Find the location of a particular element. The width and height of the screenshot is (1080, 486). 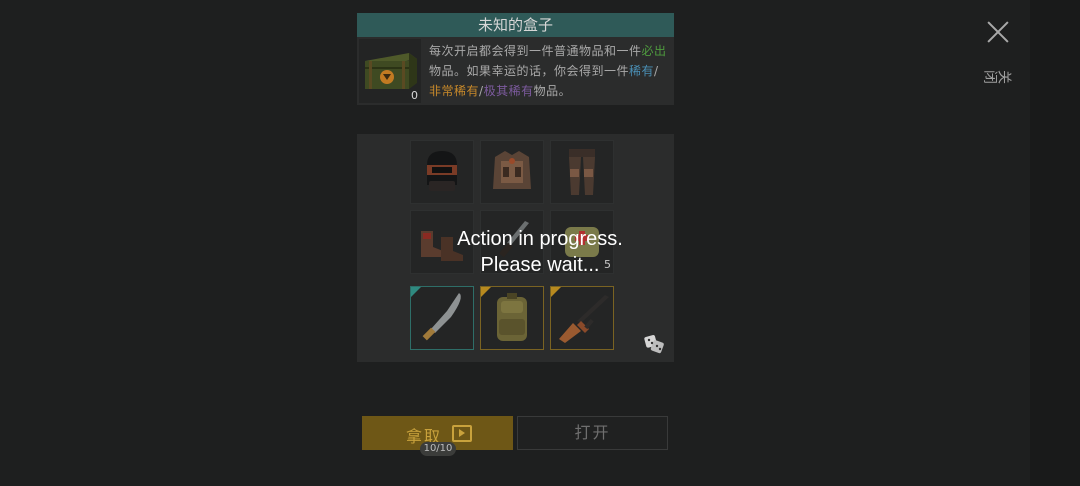

tactical-backpack-icon is located at coordinates (512, 317).